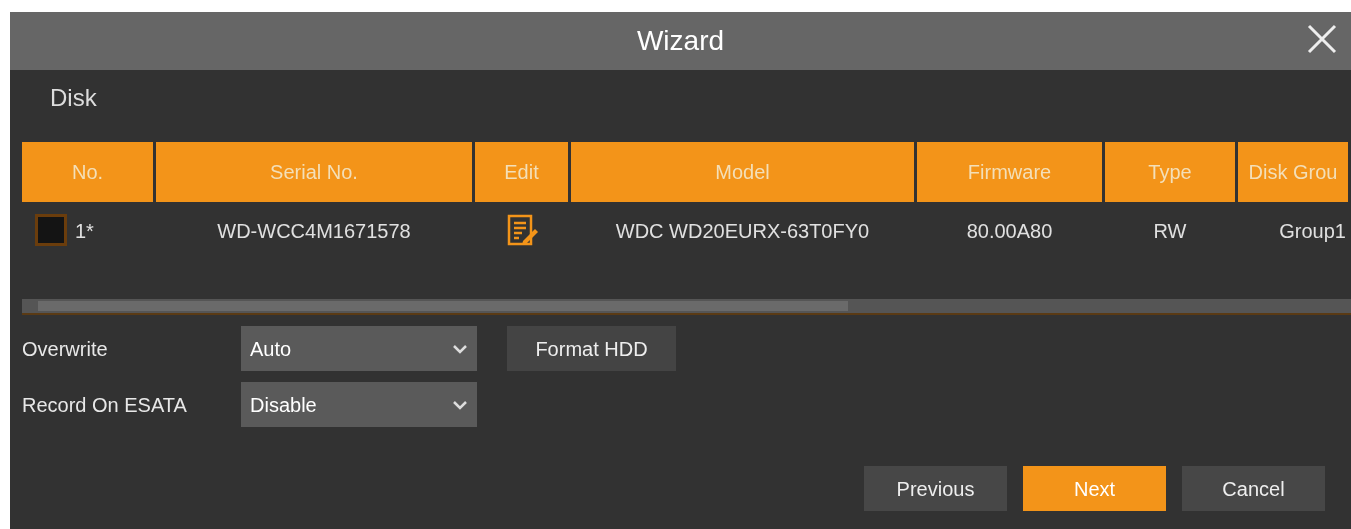 The image size is (1351, 529). Describe the element at coordinates (1253, 488) in the screenshot. I see `wizard-button: Cancel` at that location.